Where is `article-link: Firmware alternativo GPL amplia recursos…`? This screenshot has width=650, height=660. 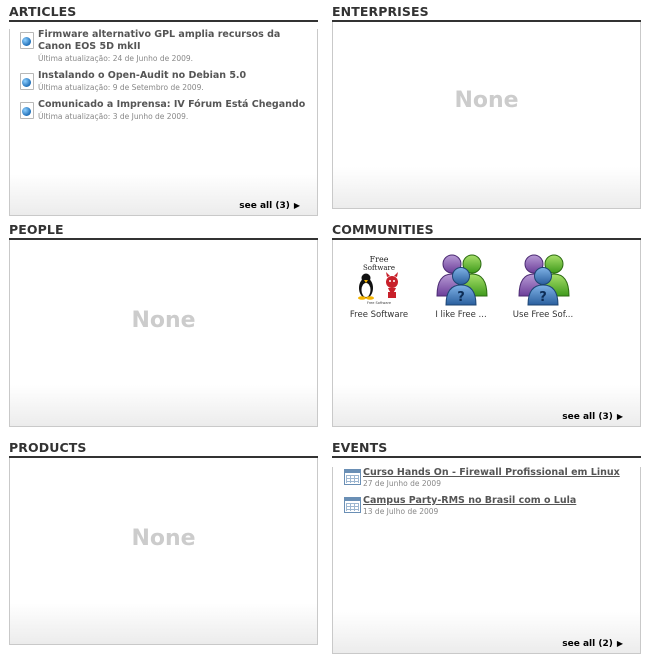
article-link: Firmware alternativo GPL amplia recursos… is located at coordinates (177, 41).